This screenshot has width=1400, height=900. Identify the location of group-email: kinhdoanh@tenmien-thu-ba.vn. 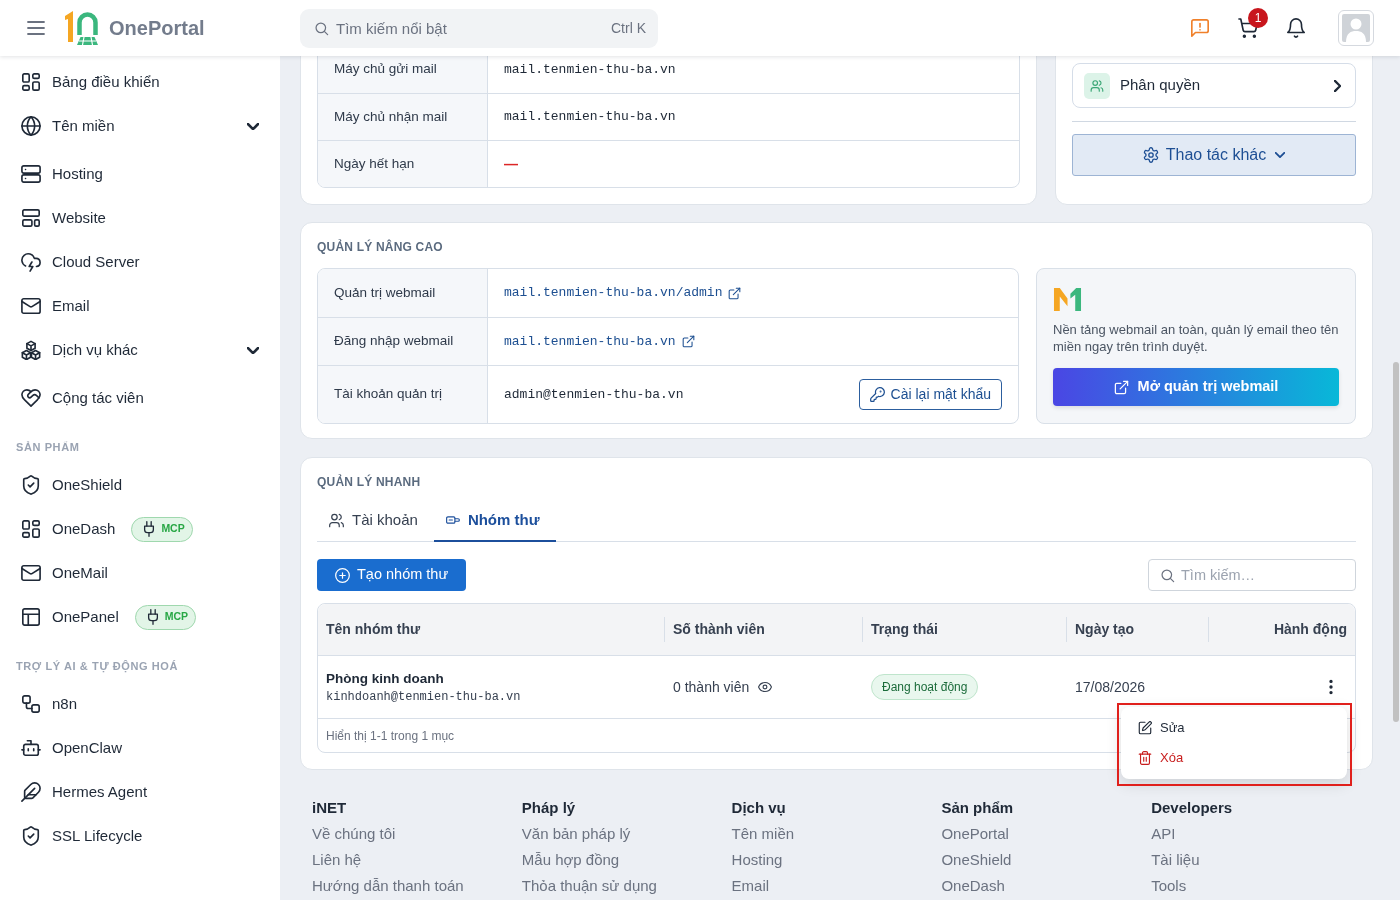
(423, 696).